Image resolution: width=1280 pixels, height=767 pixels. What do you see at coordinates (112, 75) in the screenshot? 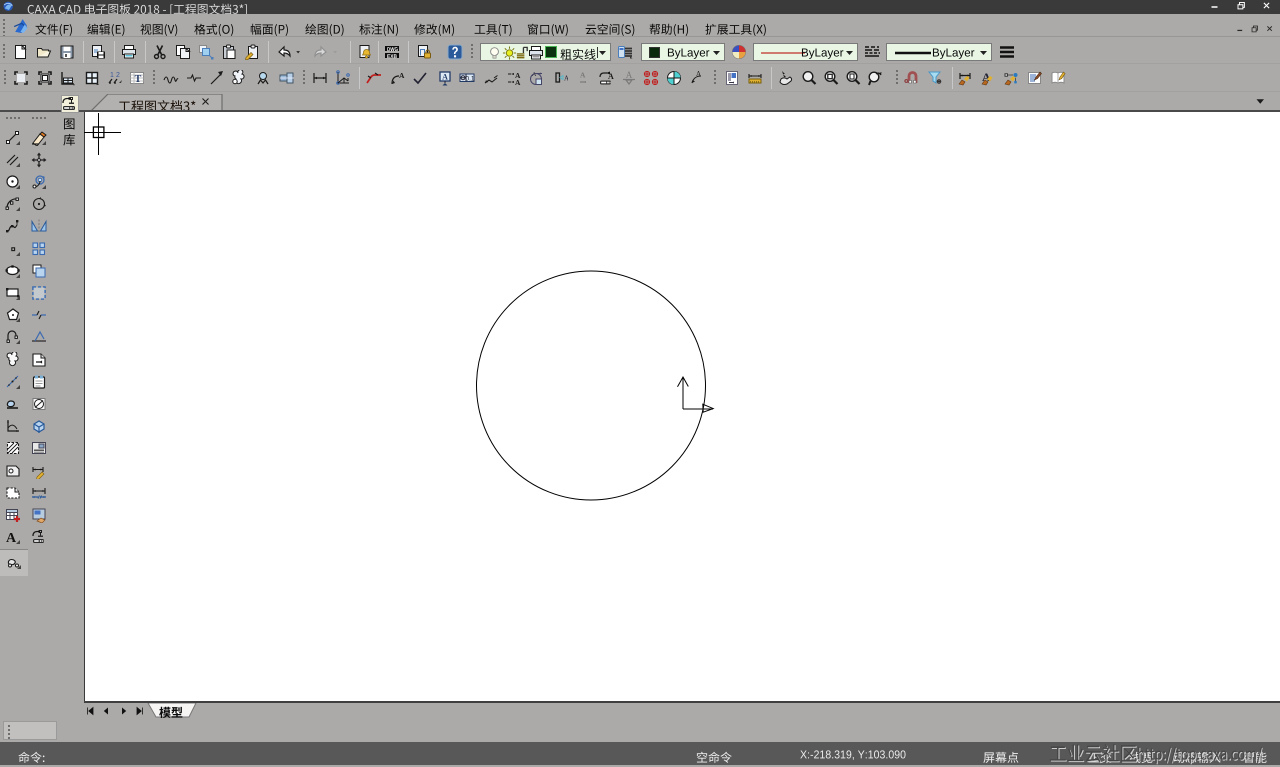
I see `svg-text: 1` at bounding box center [112, 75].